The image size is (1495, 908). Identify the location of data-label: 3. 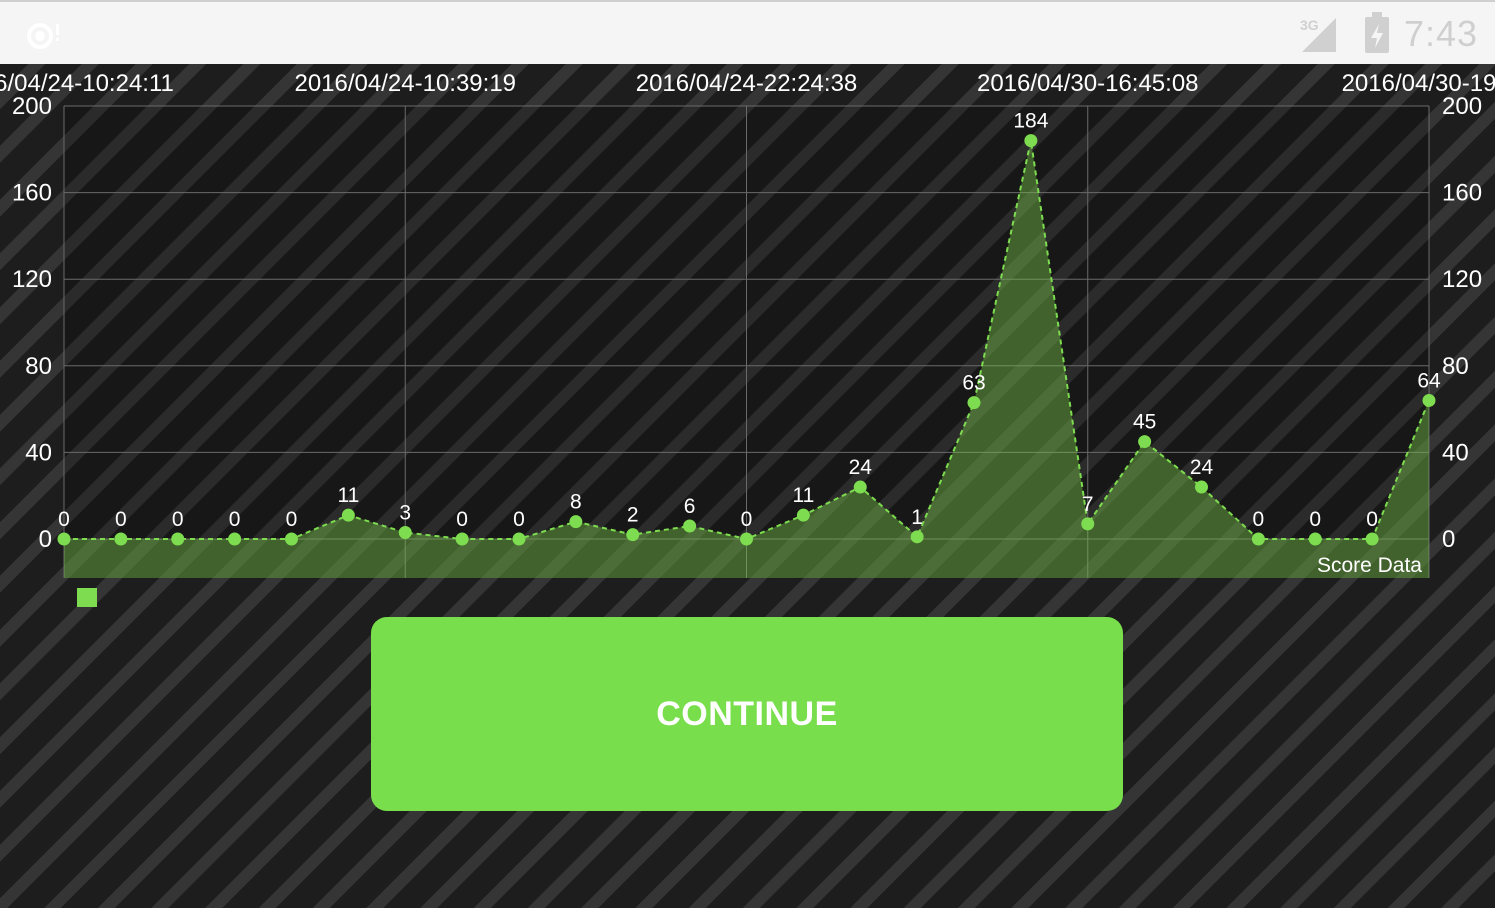
(405, 513).